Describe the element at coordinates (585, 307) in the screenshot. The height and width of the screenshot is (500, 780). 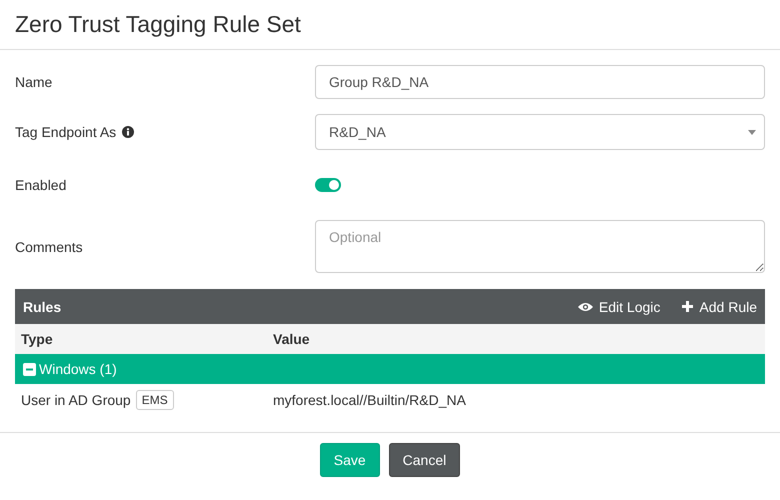
I see `eye-icon` at that location.